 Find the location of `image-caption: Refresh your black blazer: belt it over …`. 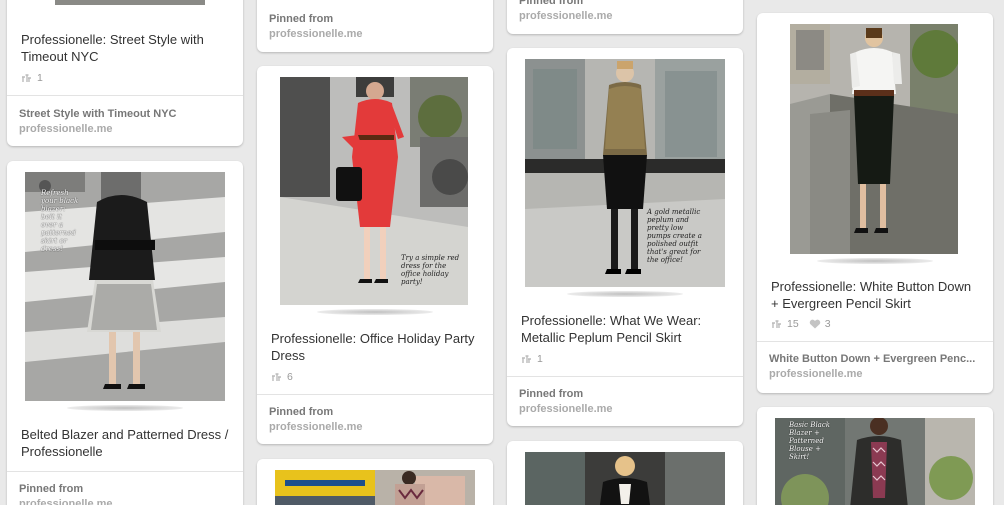

image-caption: Refresh your black blazer: belt it over … is located at coordinates (60, 221).